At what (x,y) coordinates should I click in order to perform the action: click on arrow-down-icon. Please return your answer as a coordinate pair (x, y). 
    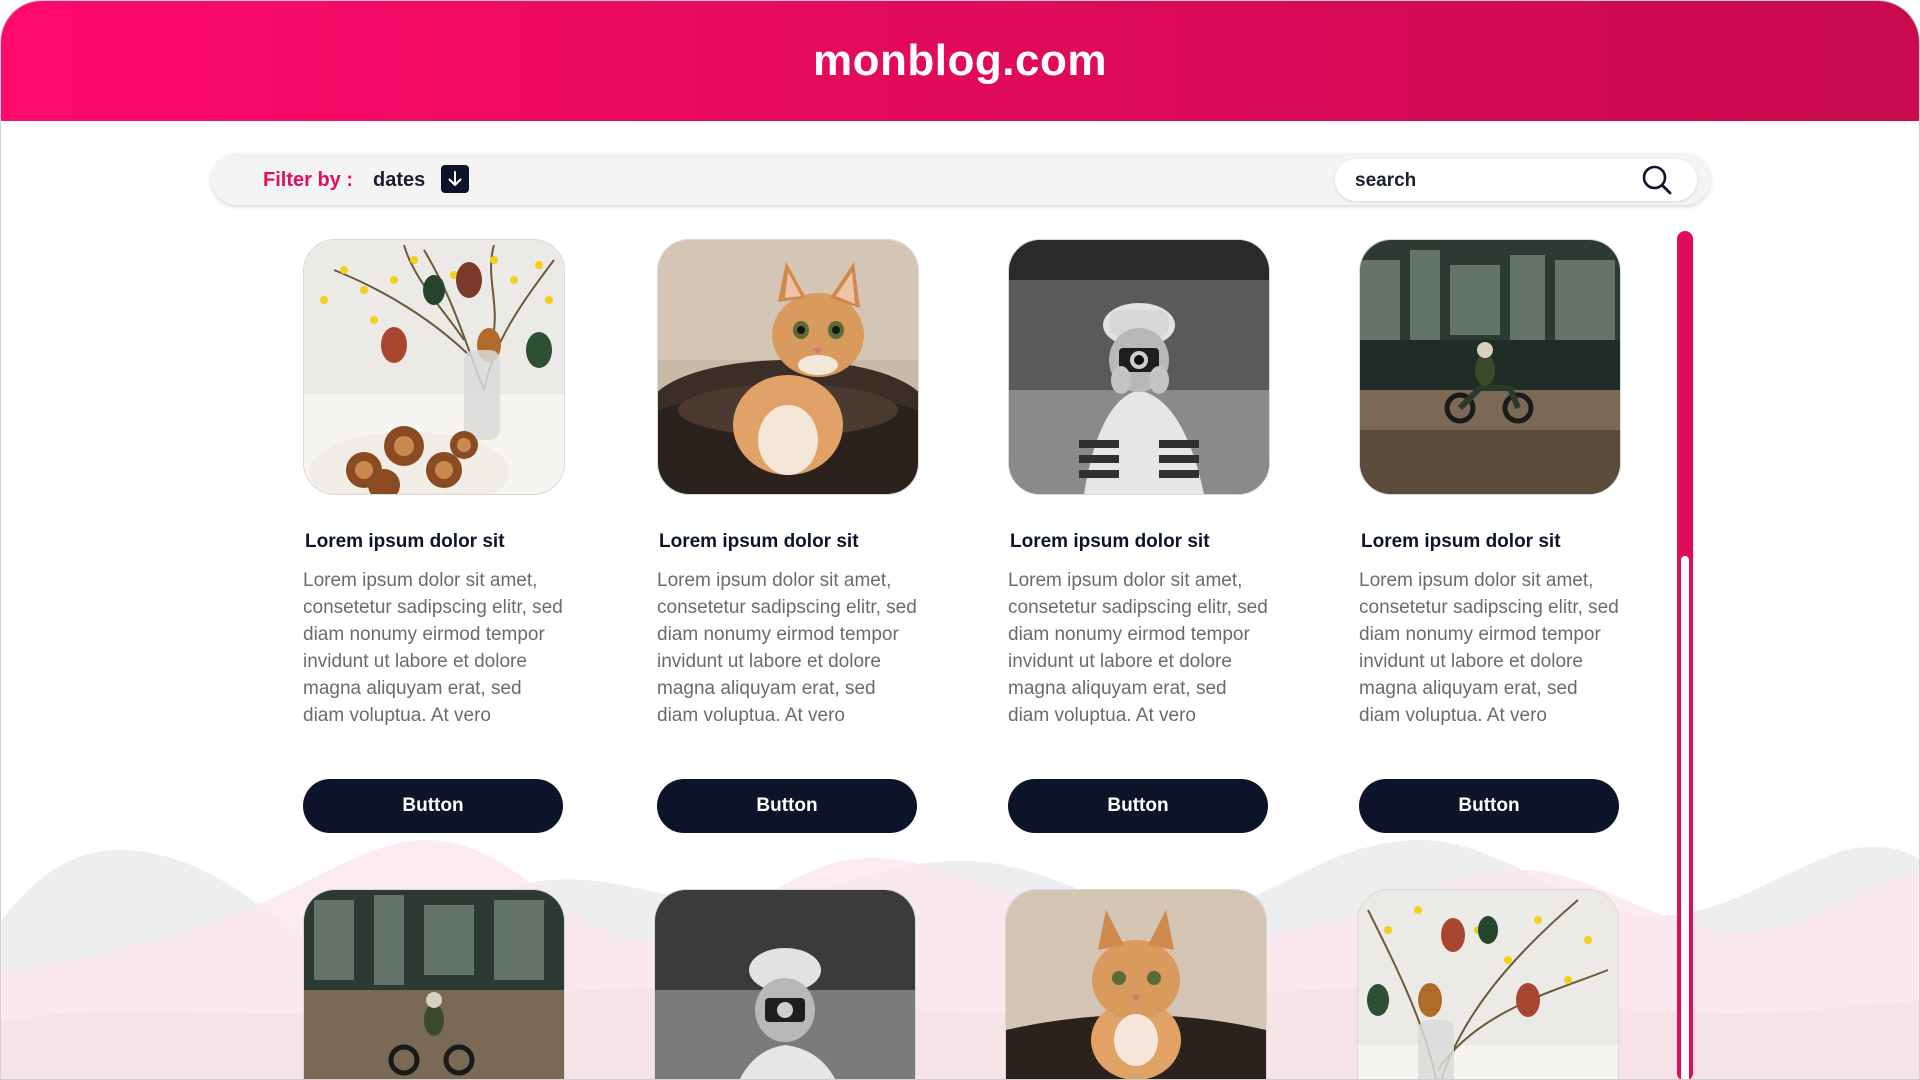
    Looking at the image, I should click on (455, 178).